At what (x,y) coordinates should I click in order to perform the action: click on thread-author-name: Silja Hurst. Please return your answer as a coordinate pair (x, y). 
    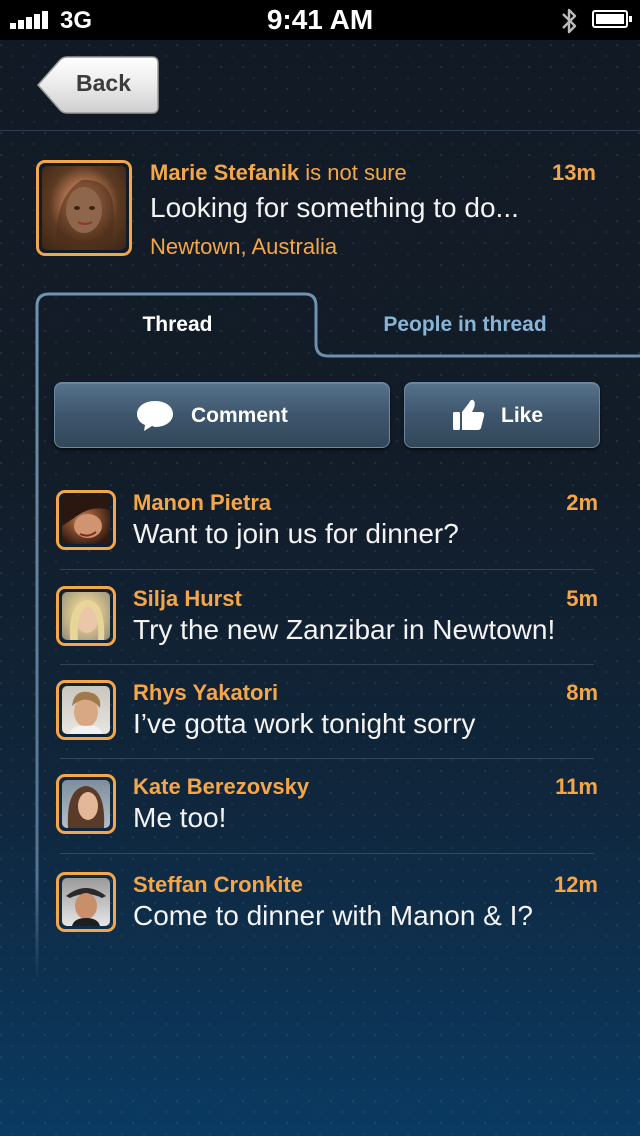
    Looking at the image, I should click on (187, 599).